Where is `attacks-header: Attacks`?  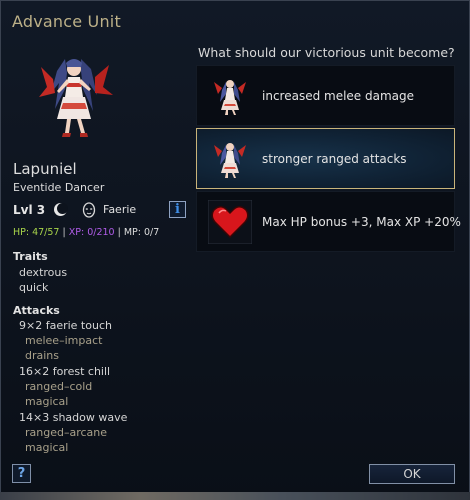
attacks-header: Attacks is located at coordinates (36, 310).